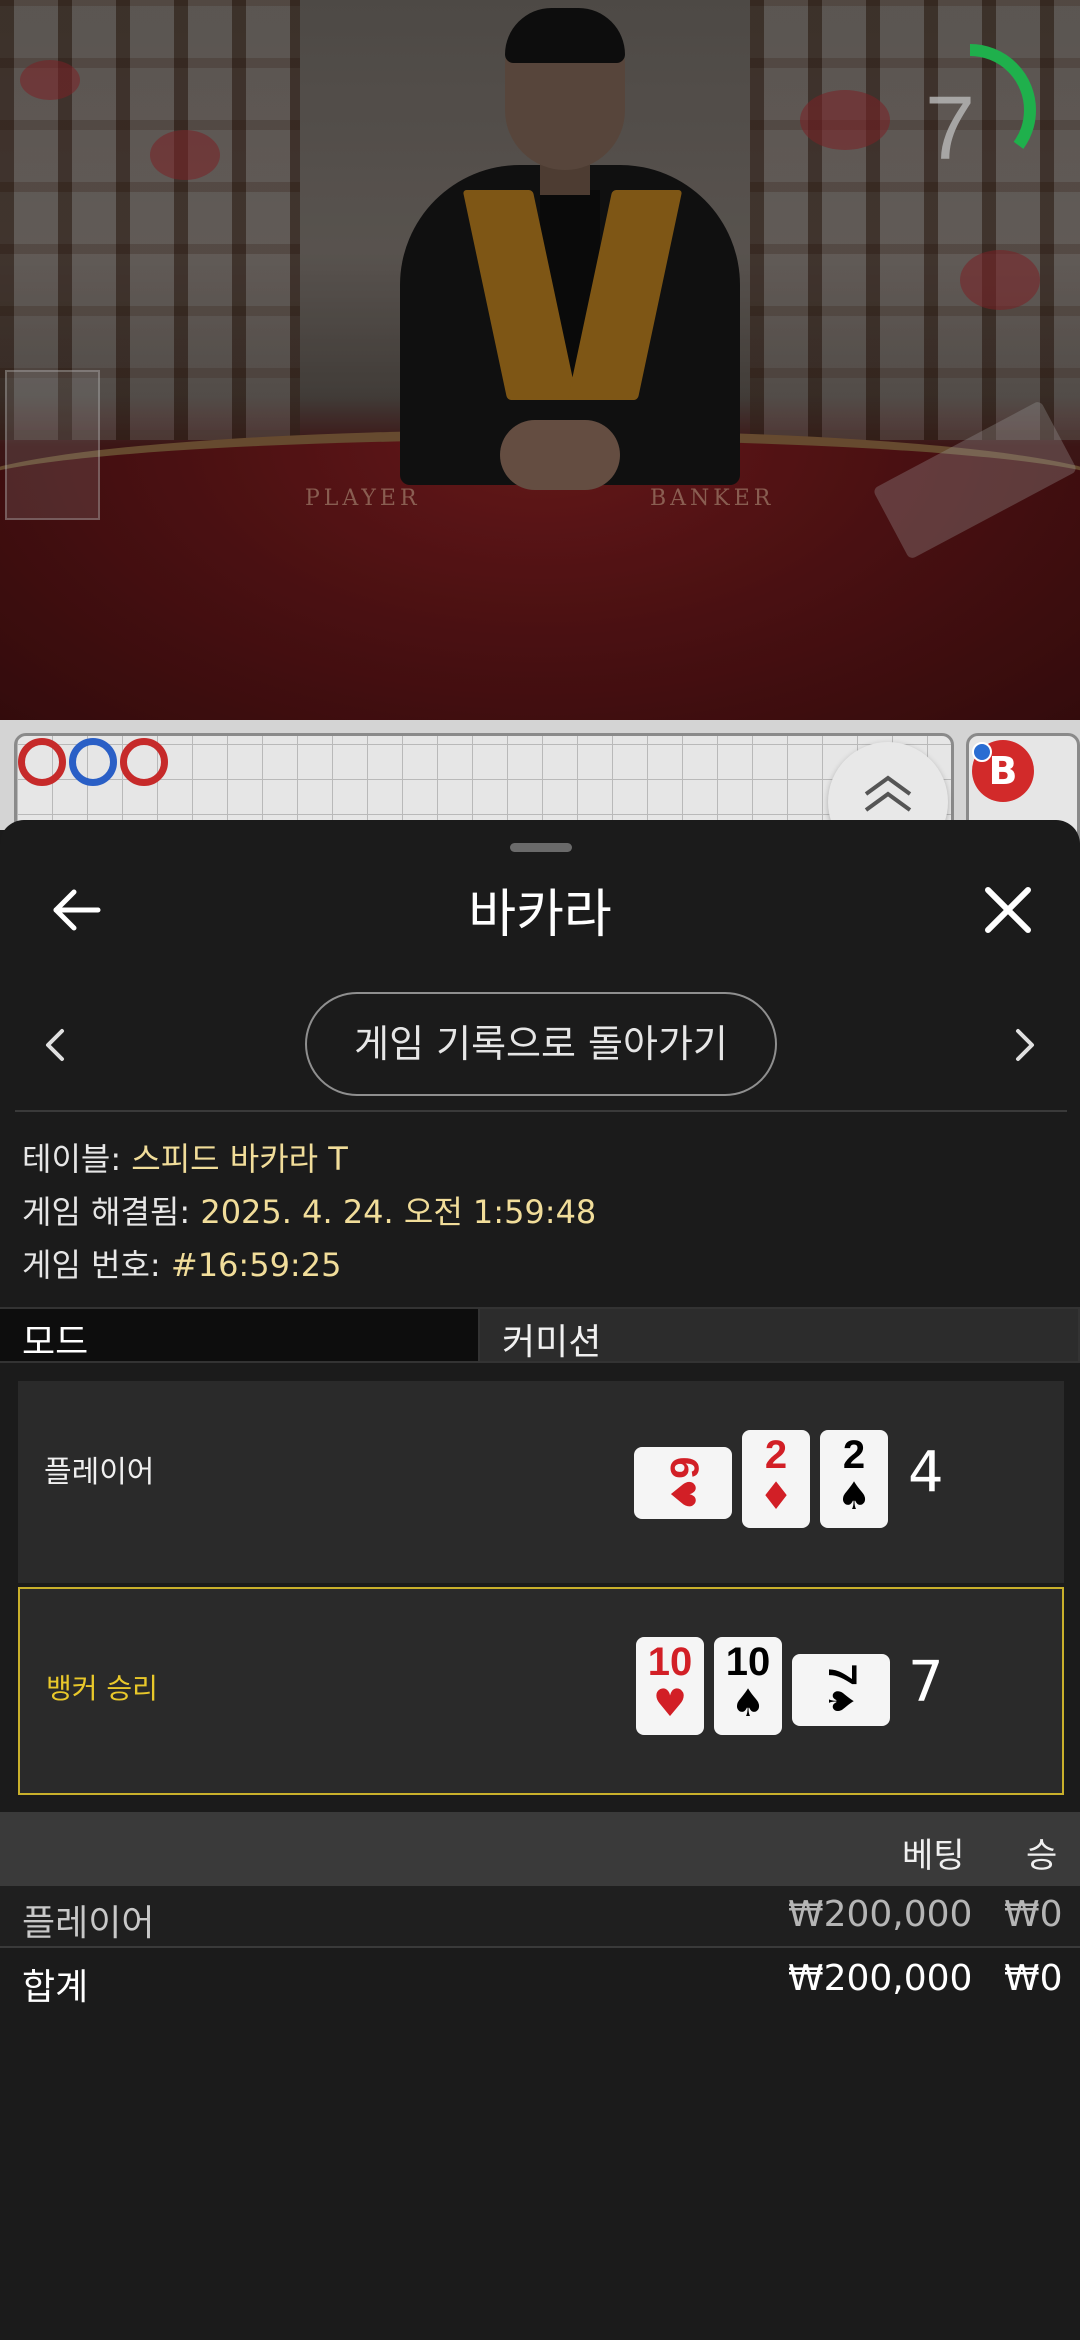 The height and width of the screenshot is (2340, 1080). I want to click on card: 10 ♥, so click(670, 1686).